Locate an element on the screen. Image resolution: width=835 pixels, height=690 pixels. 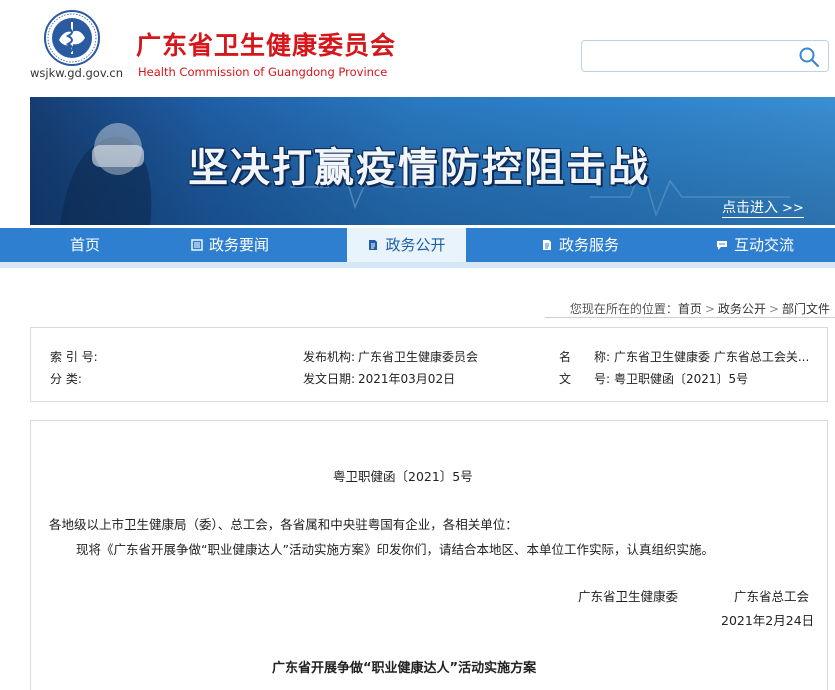
doc-sign-date: 2021年2月24日 is located at coordinates (768, 620).